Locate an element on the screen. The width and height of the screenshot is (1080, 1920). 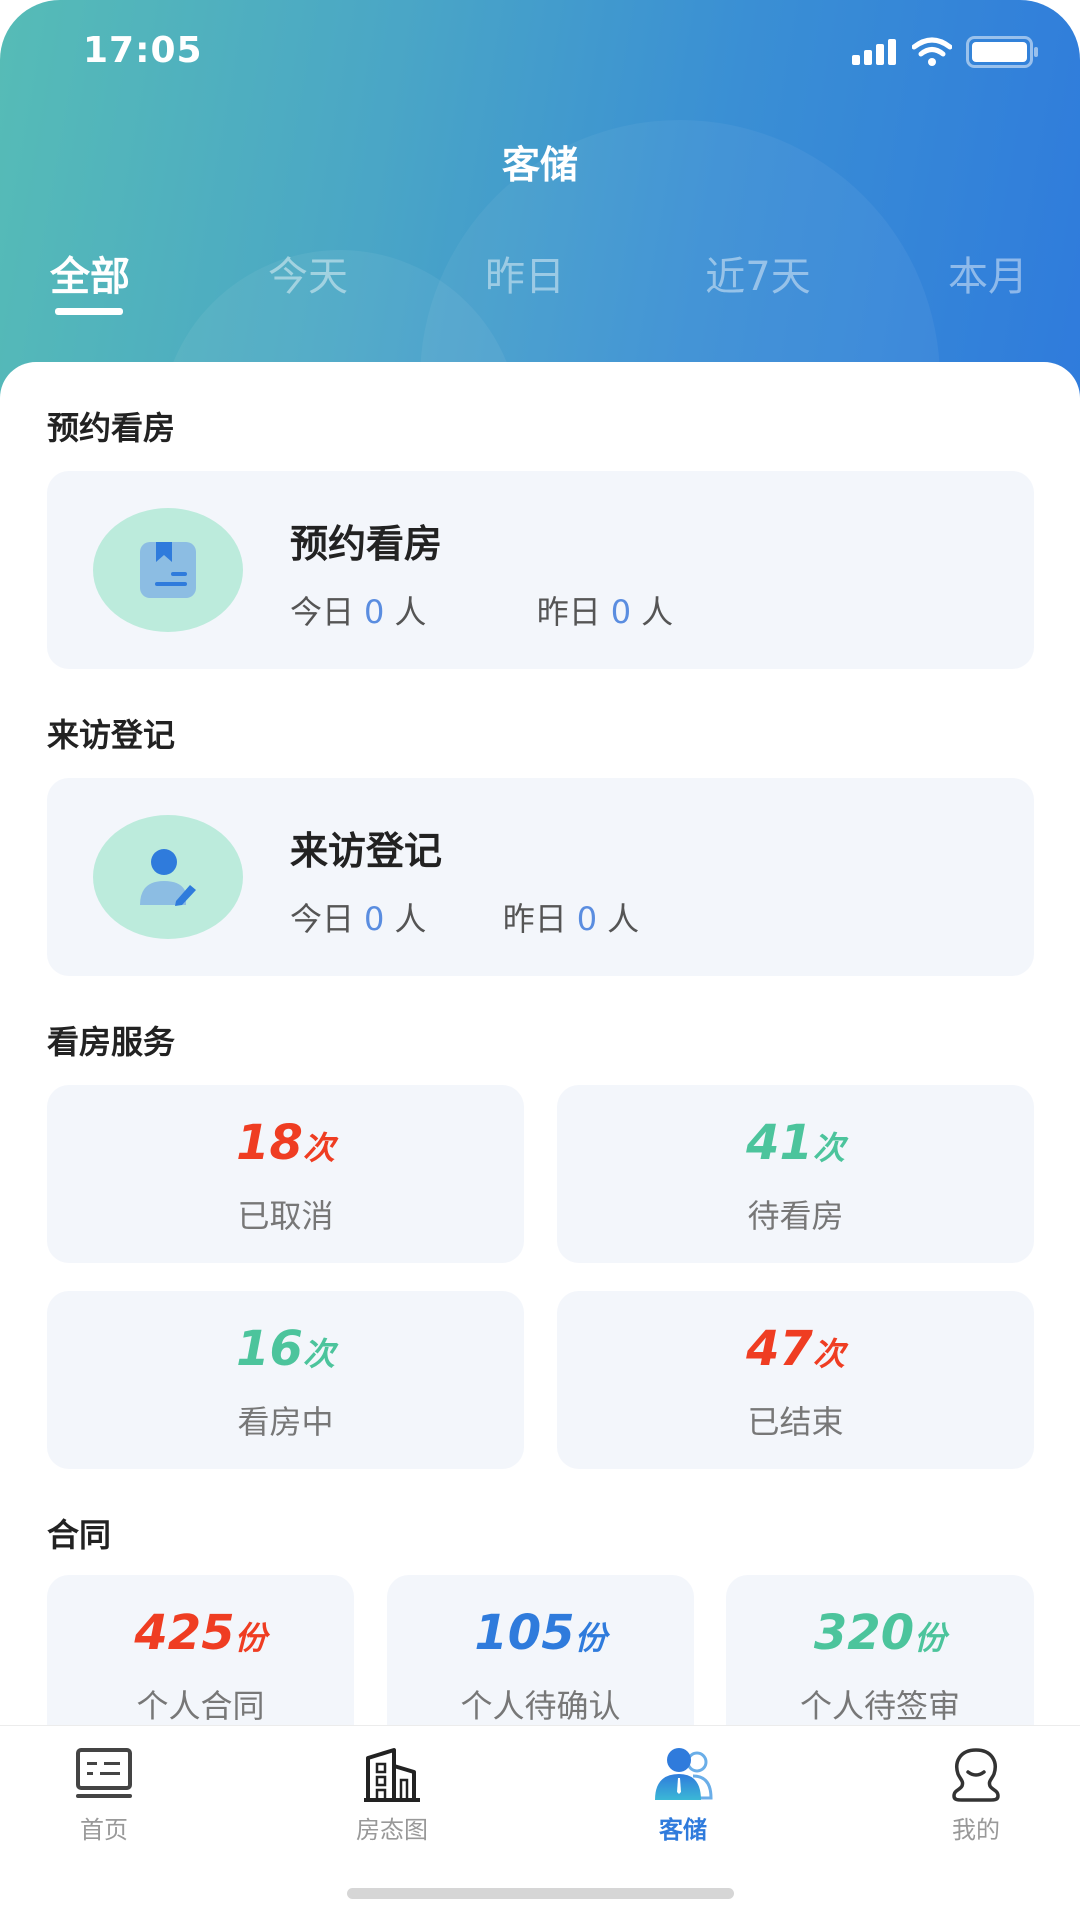
visit-icon-circle is located at coordinates (168, 877).